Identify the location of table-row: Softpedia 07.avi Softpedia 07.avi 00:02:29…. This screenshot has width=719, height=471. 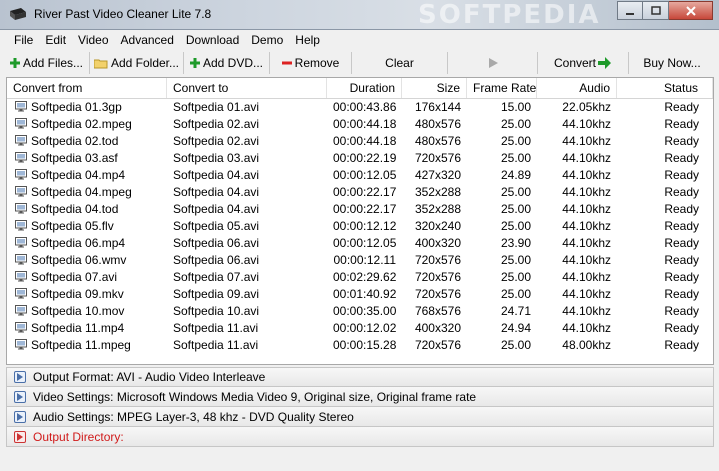
(360, 277).